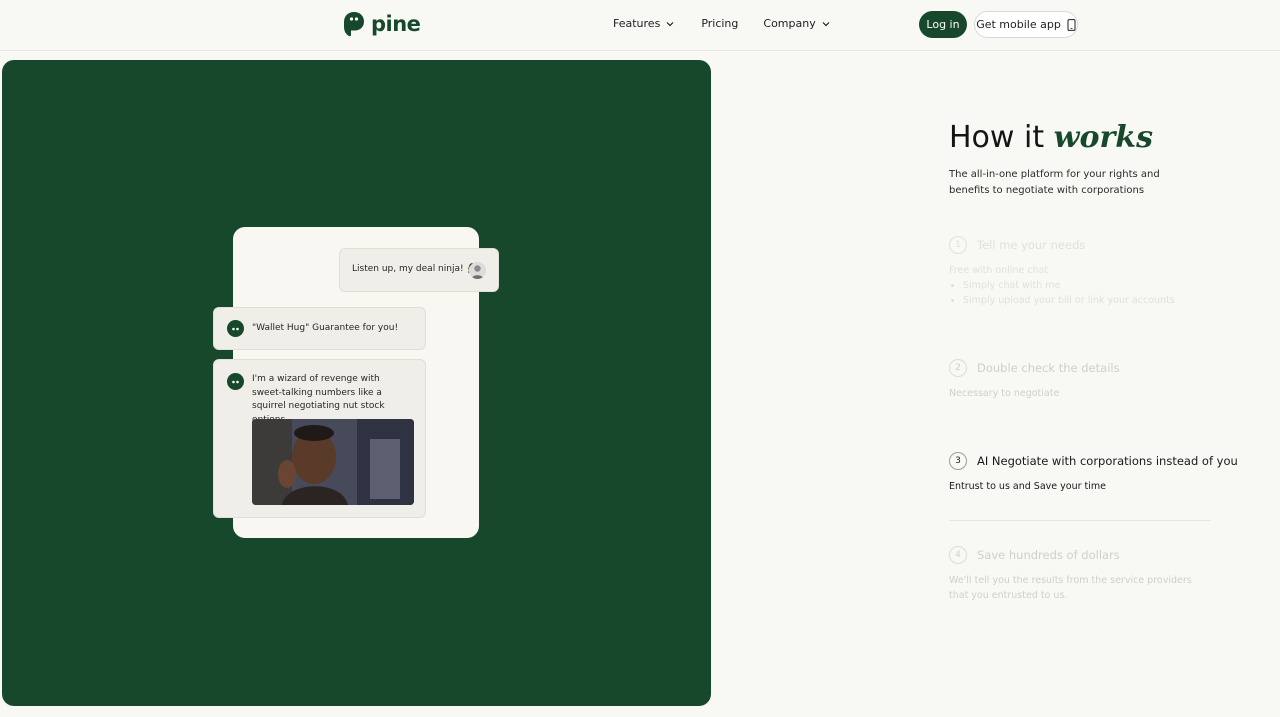 The image size is (1280, 717). Describe the element at coordinates (789, 23) in the screenshot. I see `nav-company-label: Company` at that location.